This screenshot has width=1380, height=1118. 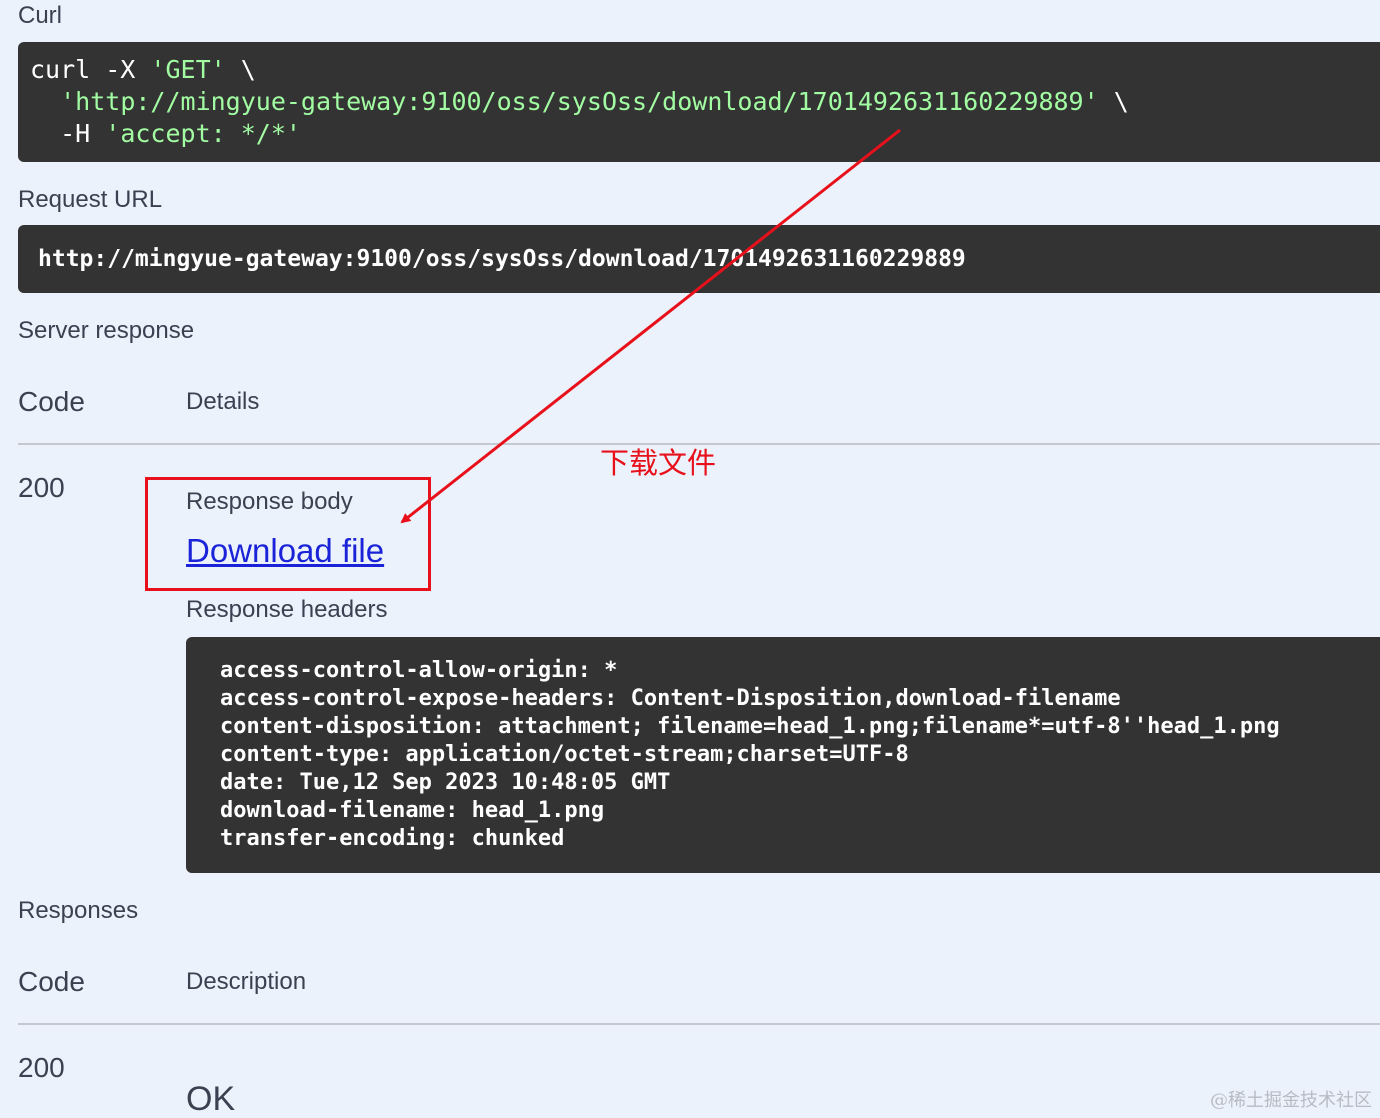 I want to click on annotation-arrow-icon, so click(x=650, y=326).